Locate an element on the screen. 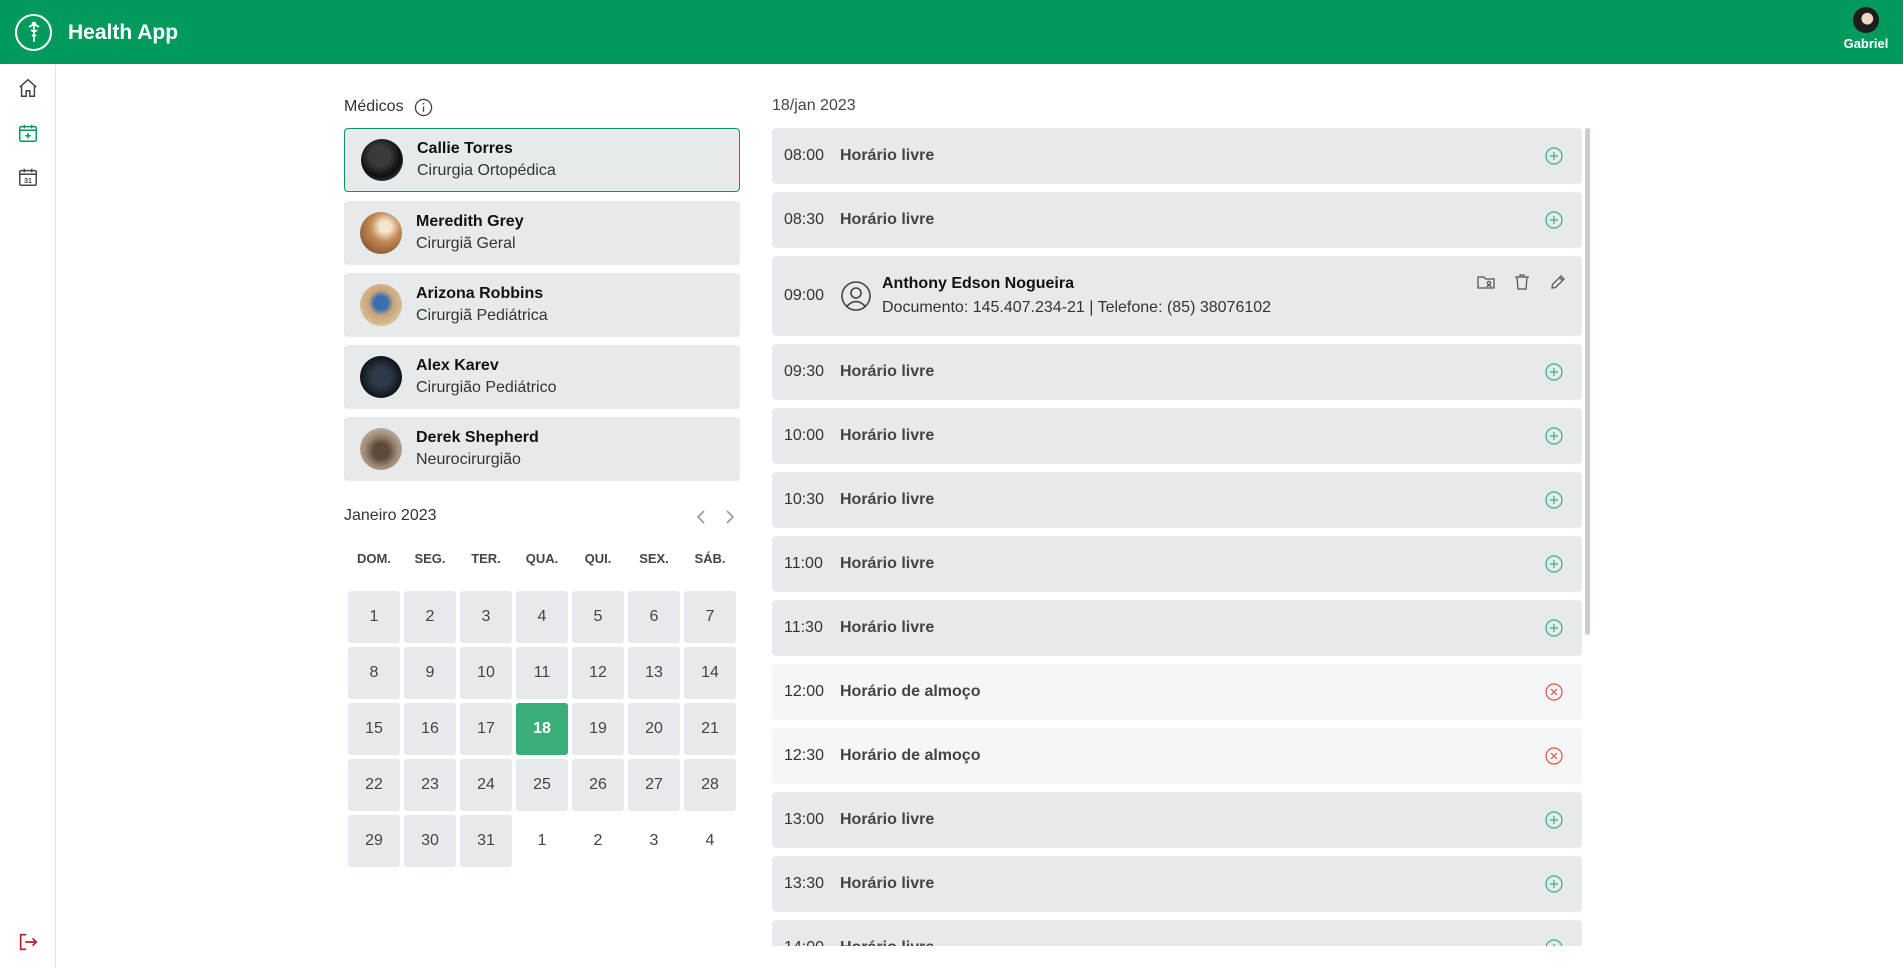 The height and width of the screenshot is (968, 1903). lunch-slot: 12:30 Horário de almoço is located at coordinates (1177, 756).